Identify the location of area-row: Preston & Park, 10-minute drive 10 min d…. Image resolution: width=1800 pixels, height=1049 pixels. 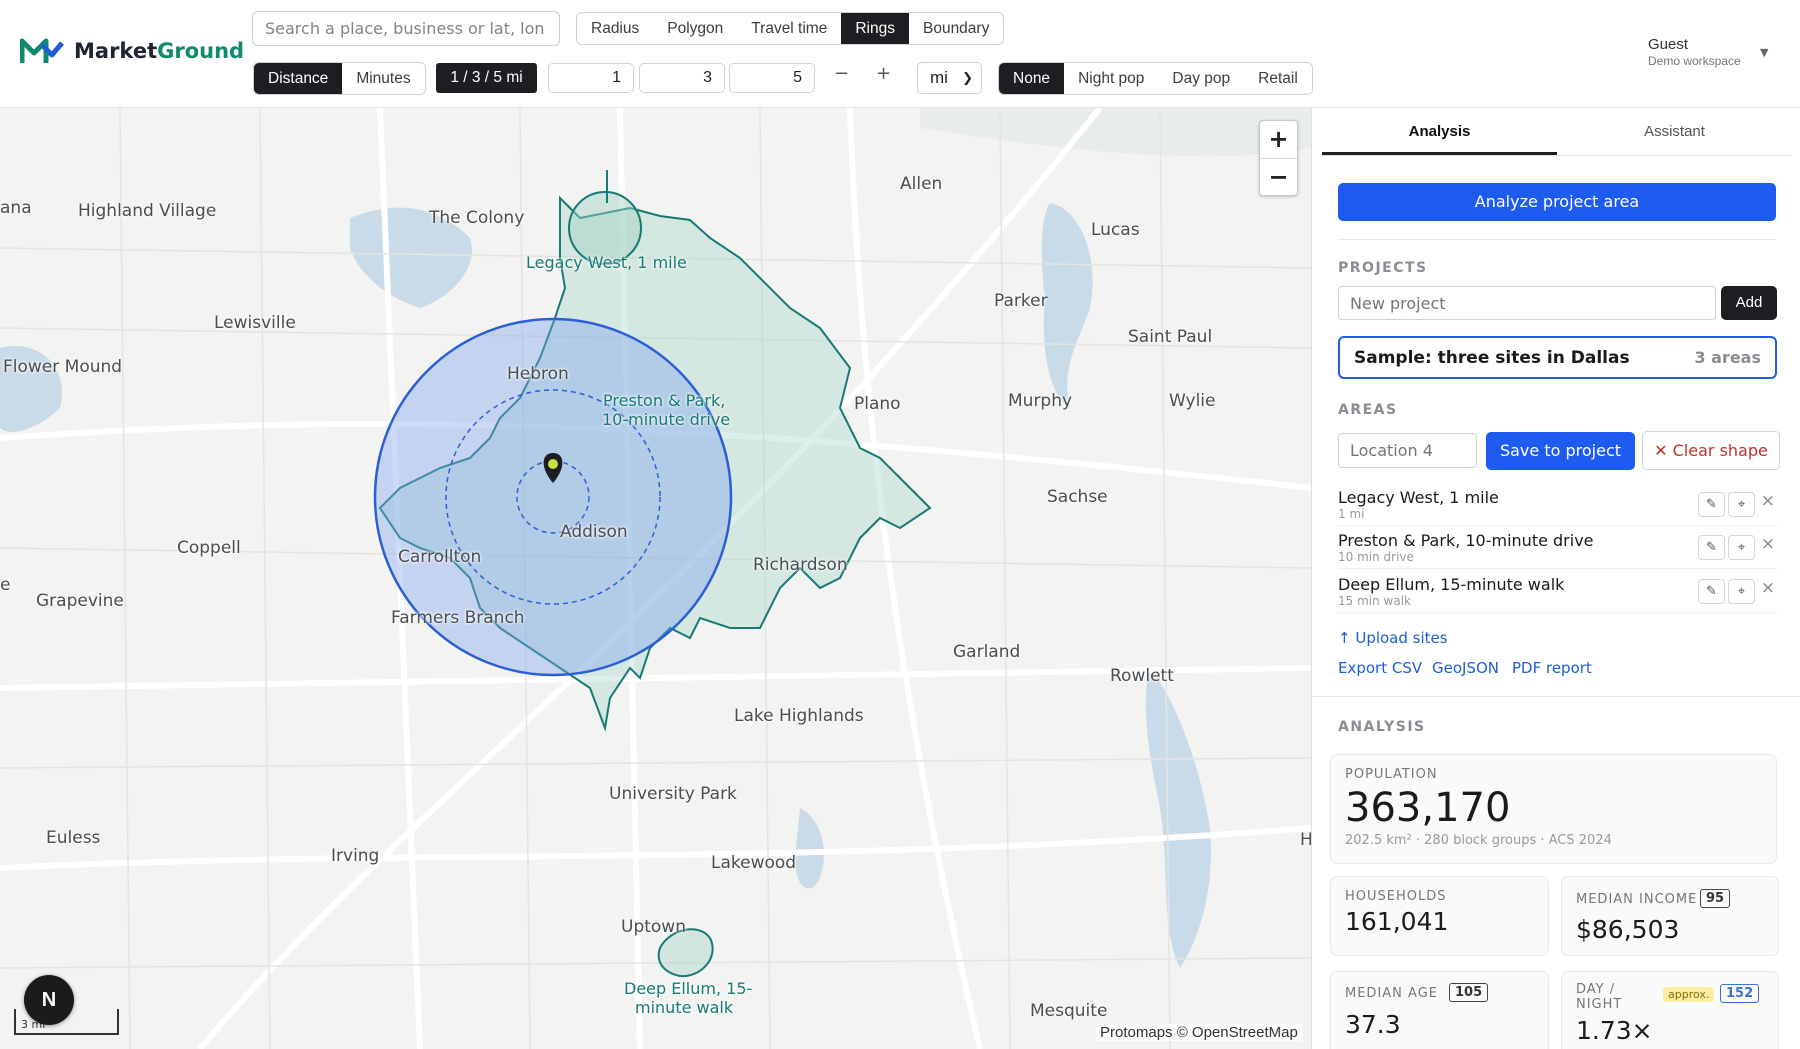
(1557, 547).